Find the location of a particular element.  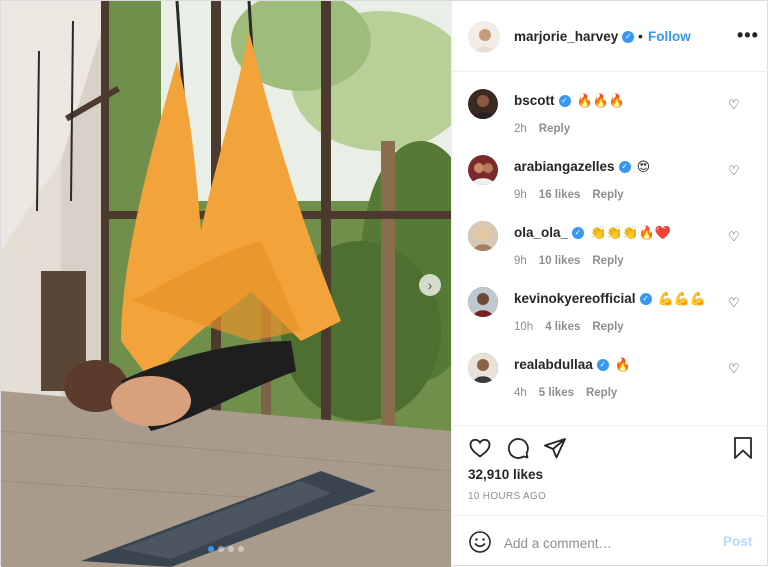

commenter-username: bscott is located at coordinates (534, 100).